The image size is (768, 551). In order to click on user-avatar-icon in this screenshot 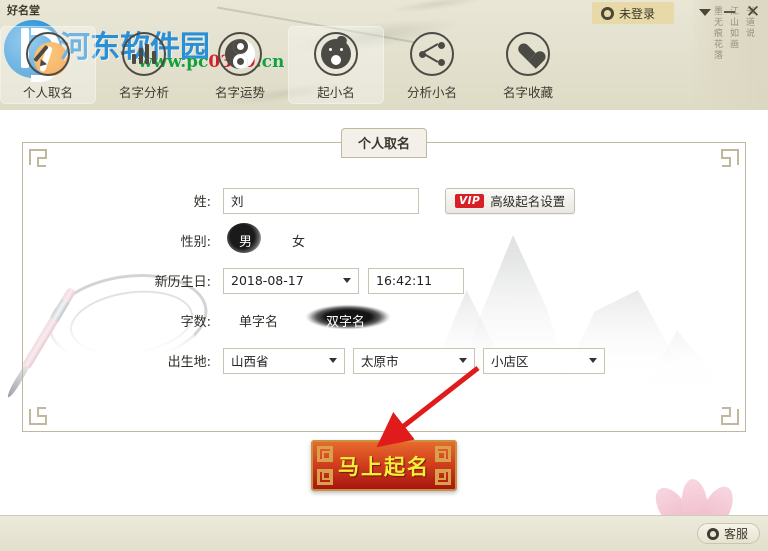, I will do `click(607, 13)`.